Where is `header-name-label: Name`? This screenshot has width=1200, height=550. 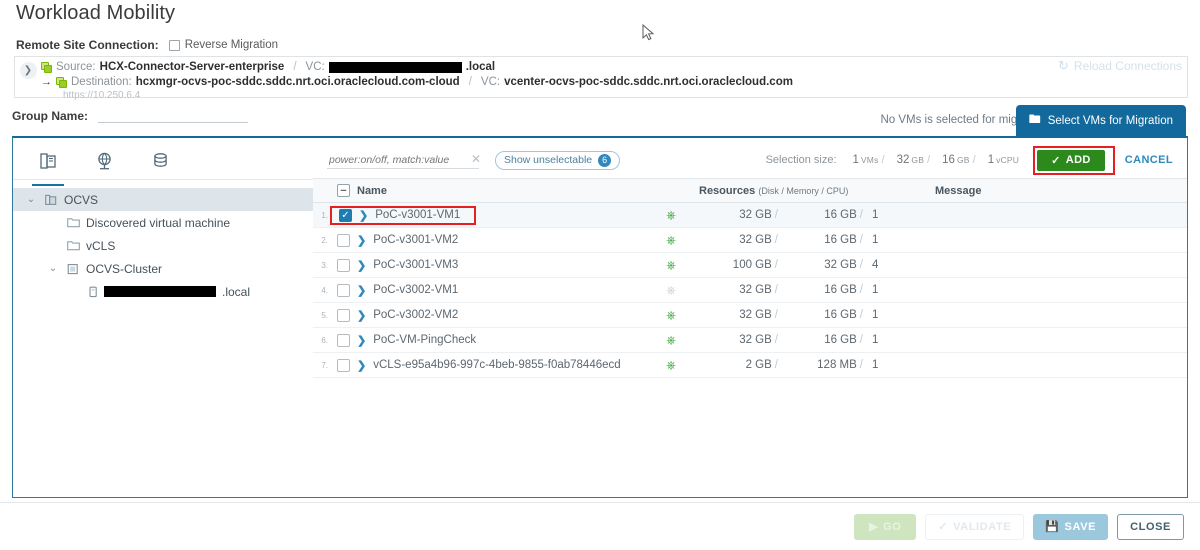 header-name-label: Name is located at coordinates (372, 190).